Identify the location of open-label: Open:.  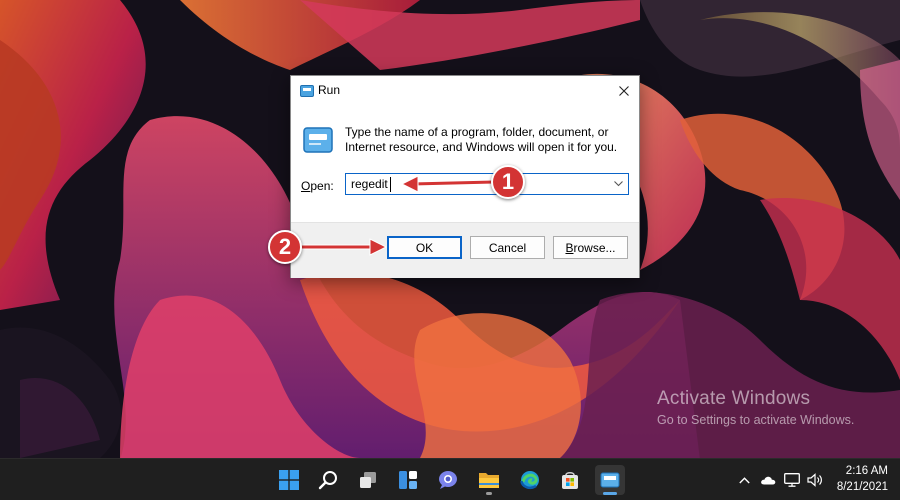
(317, 186).